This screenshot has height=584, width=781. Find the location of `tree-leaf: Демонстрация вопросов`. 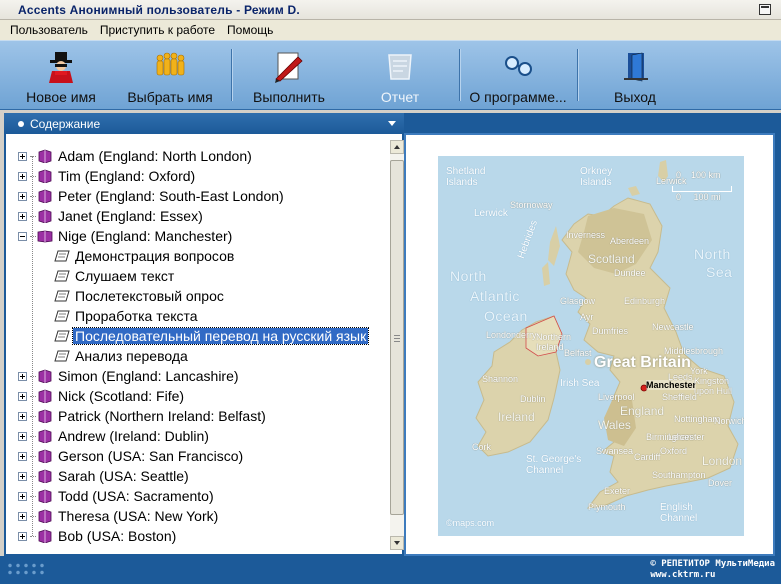

tree-leaf: Демонстрация вопросов is located at coordinates (202, 256).